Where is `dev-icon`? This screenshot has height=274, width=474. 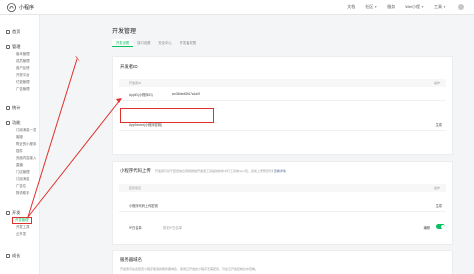
dev-icon is located at coordinates (8, 213).